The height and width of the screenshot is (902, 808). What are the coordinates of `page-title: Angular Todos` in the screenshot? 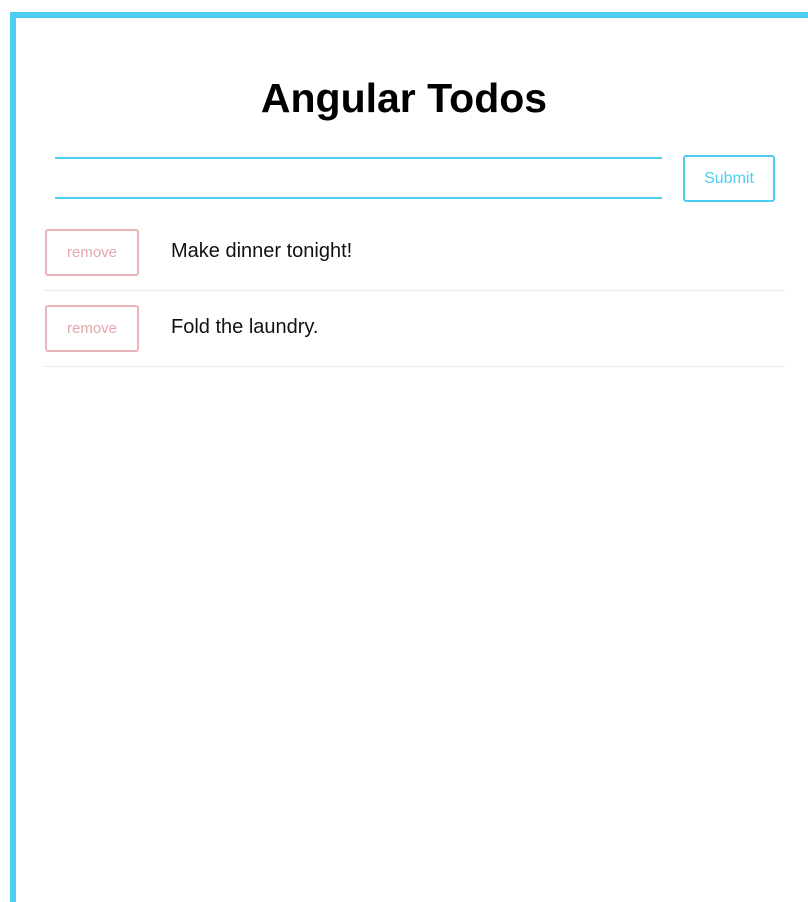 It's located at (404, 98).